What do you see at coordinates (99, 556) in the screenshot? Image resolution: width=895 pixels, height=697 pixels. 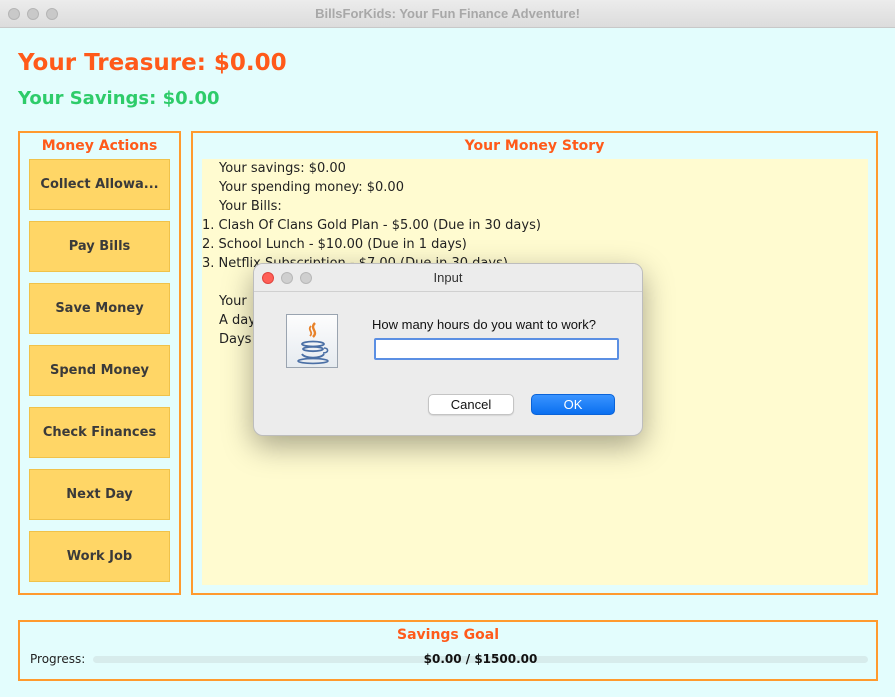 I see `work-job-button: Work Job` at bounding box center [99, 556].